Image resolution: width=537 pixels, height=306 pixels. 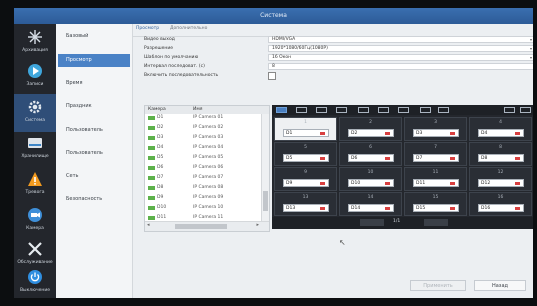 What do you see at coordinates (94, 199) in the screenshot?
I see `submenu-item-security: Безопасность` at bounding box center [94, 199].